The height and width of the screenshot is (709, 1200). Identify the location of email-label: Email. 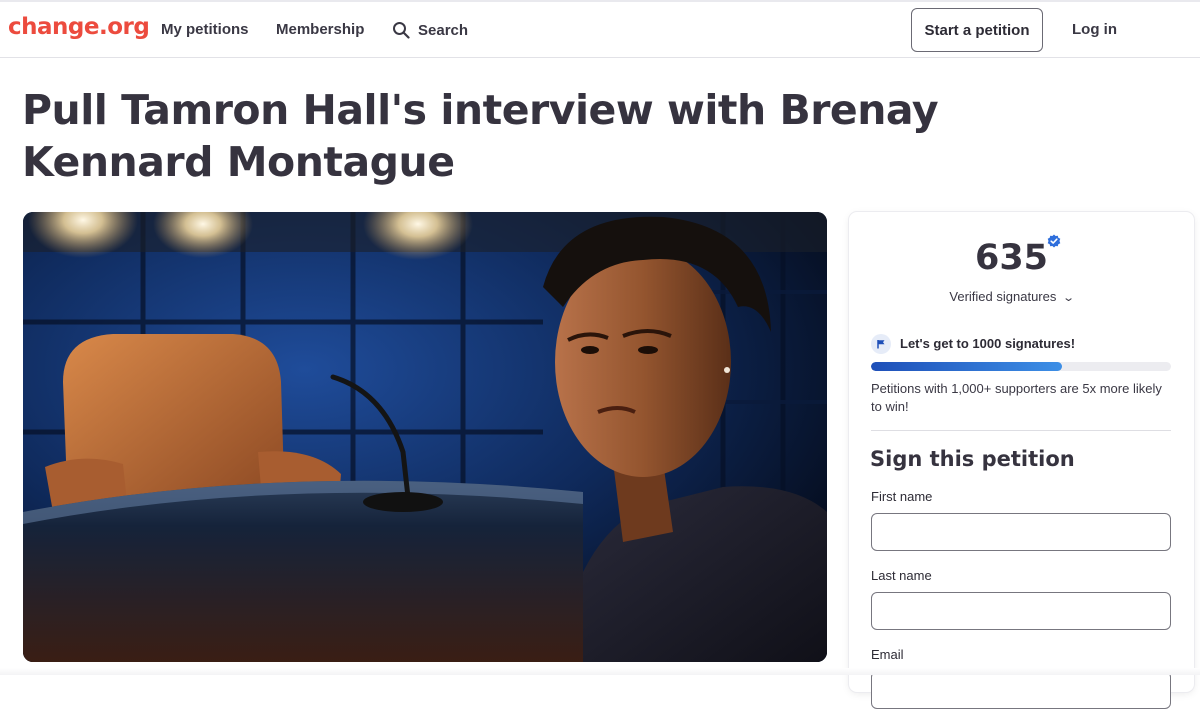
(887, 654).